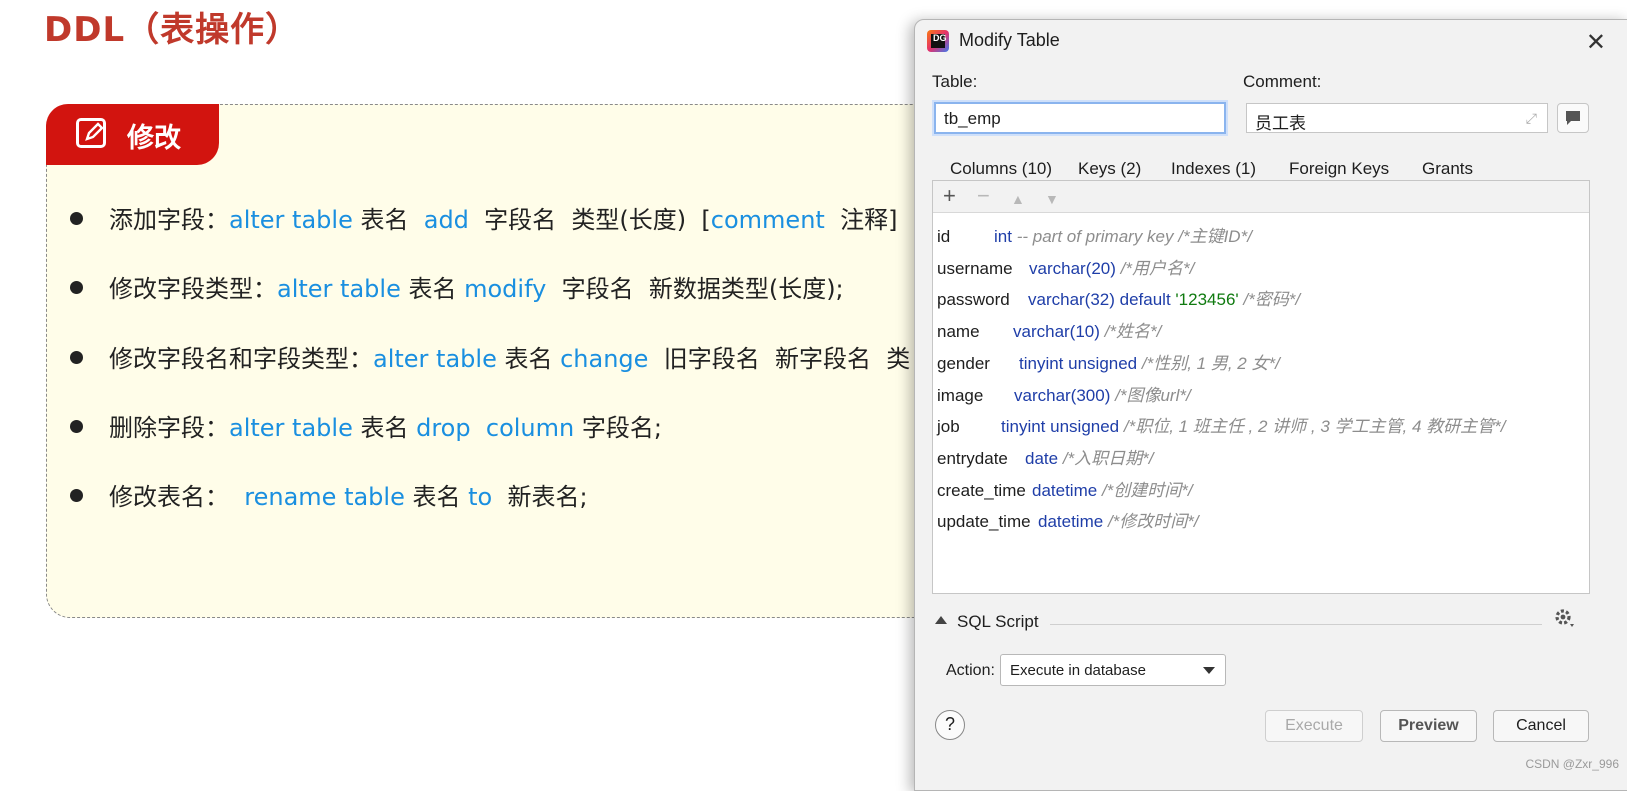  Describe the element at coordinates (1428, 726) in the screenshot. I see `preview-button: Preview` at that location.